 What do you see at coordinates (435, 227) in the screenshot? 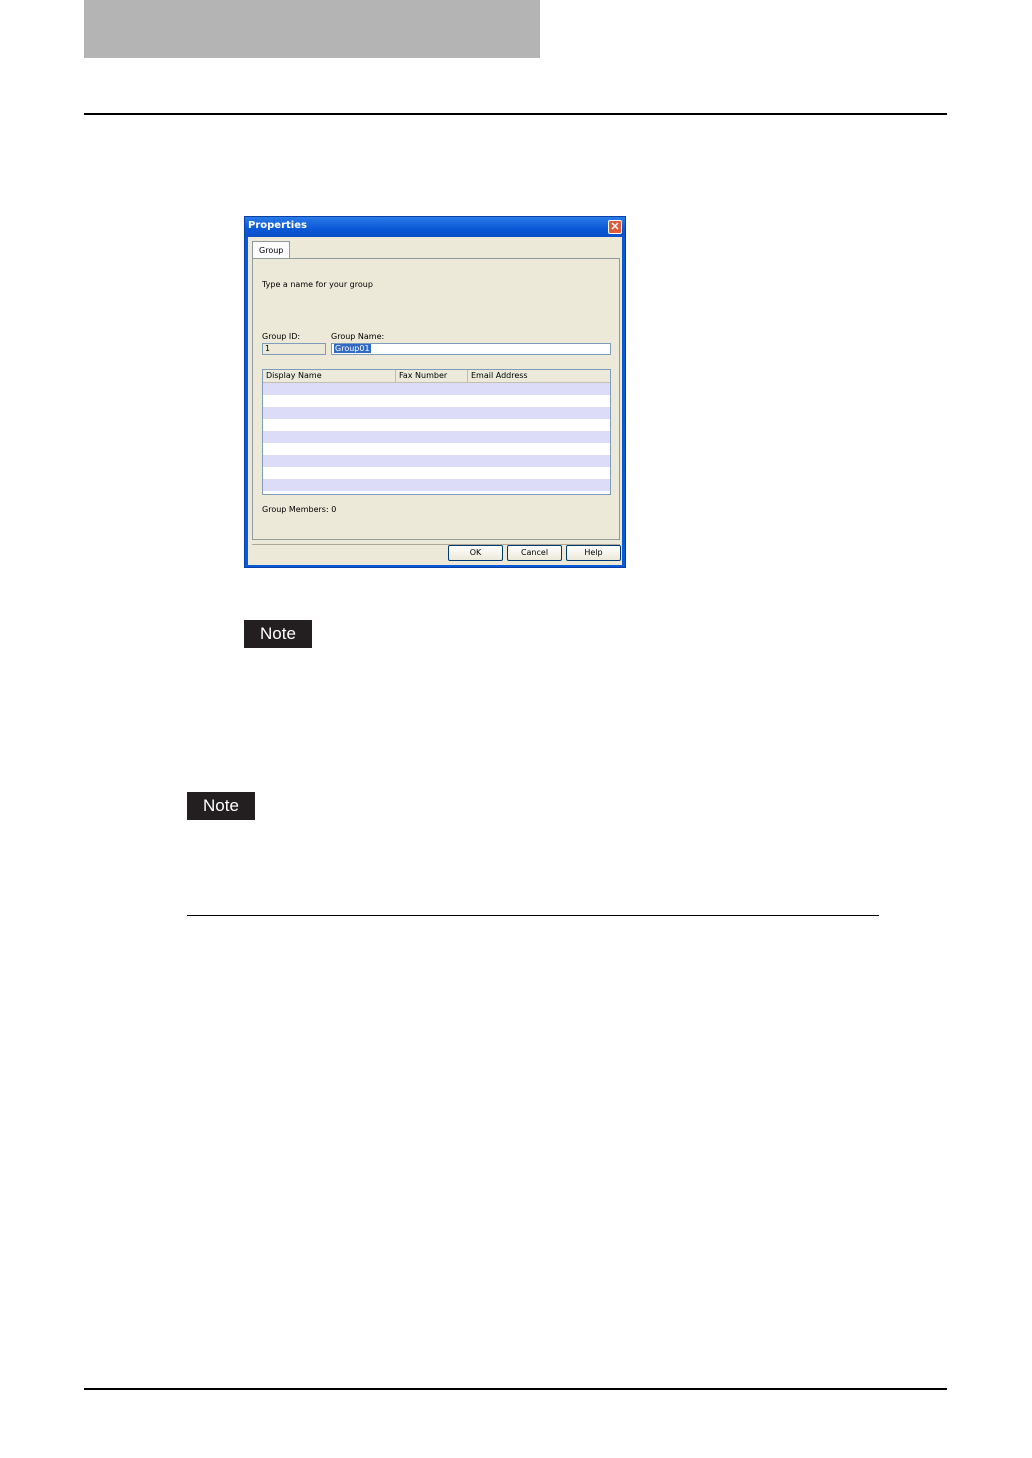
I see `dialog-titlebar: Properties ✕` at bounding box center [435, 227].